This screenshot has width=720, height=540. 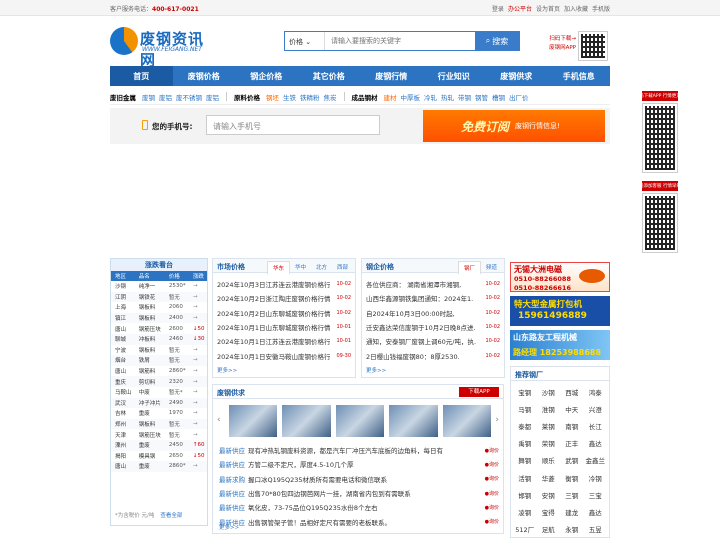 I want to click on prev-arrow-icon: ‹, so click(x=219, y=420).